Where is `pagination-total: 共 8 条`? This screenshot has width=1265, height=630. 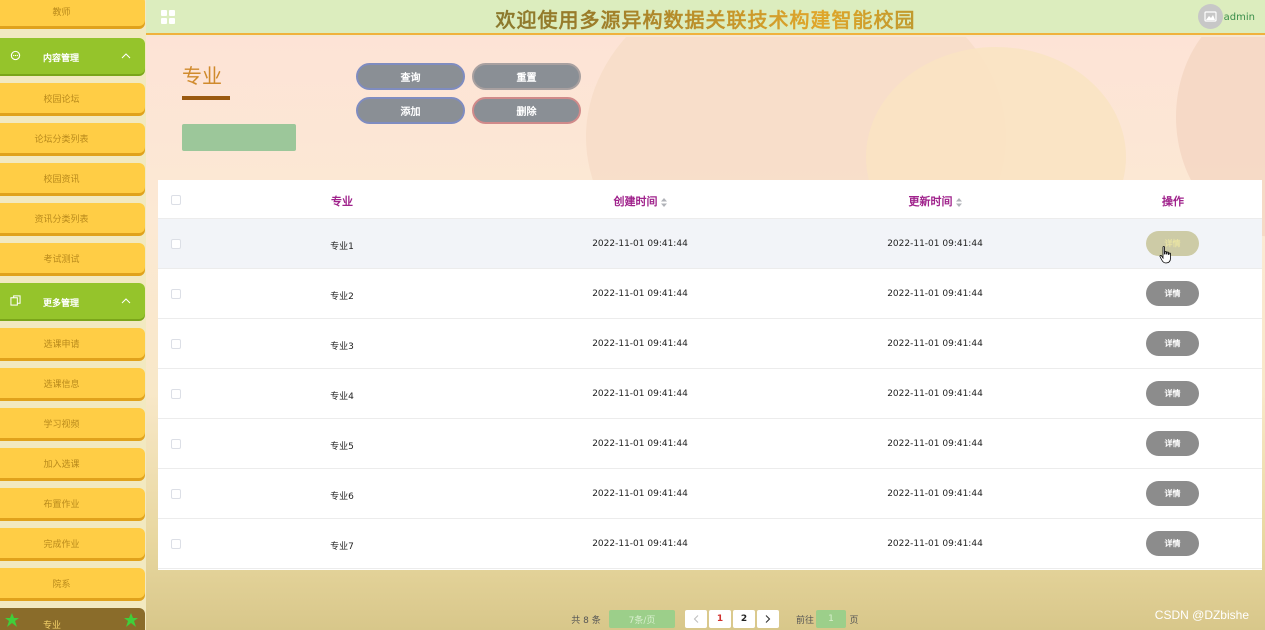
pagination-total: 共 8 条 is located at coordinates (586, 620).